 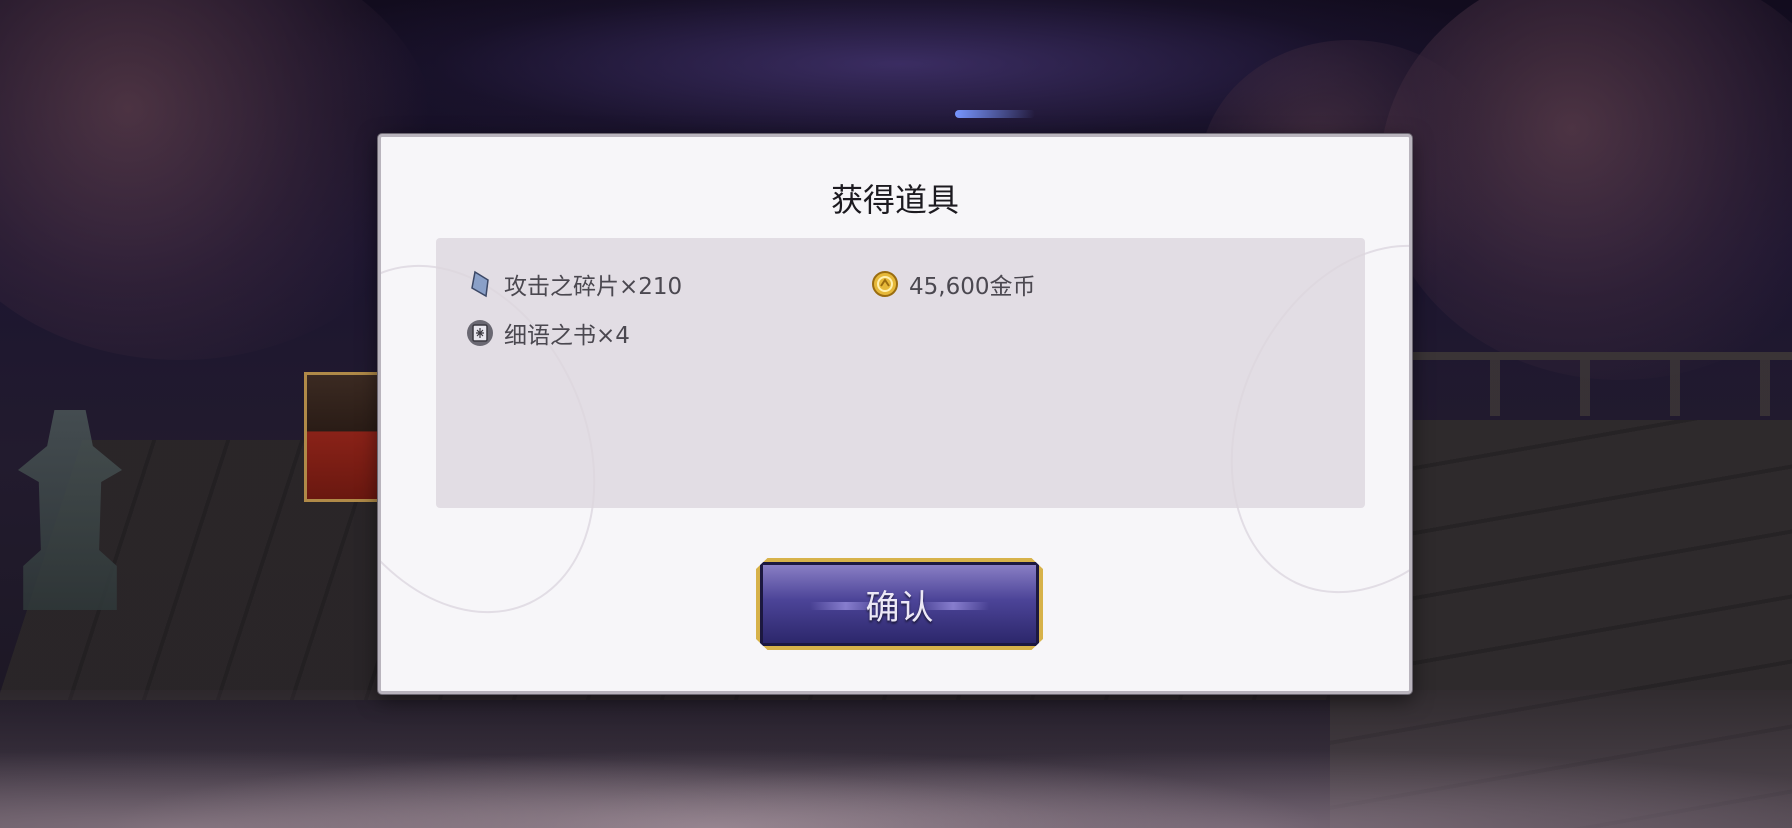 I want to click on reward-item-label: 攻击之碎片×210, so click(x=593, y=287).